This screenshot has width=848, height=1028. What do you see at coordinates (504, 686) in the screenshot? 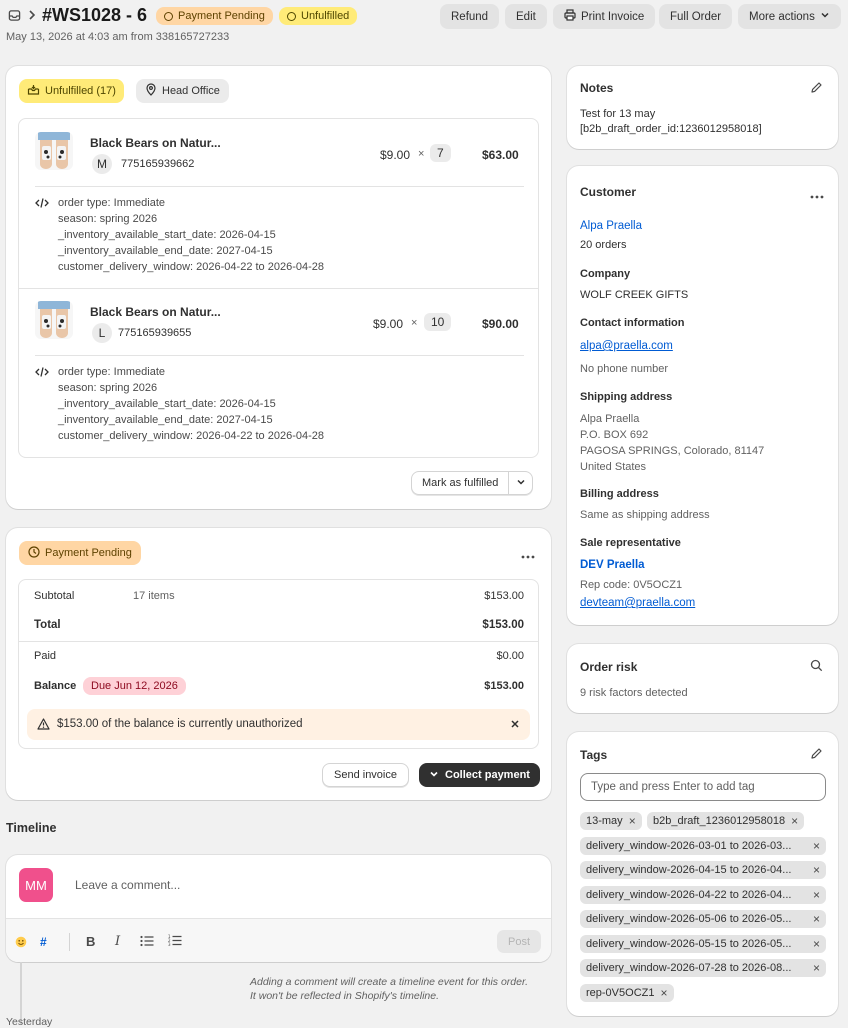
I see `balance-value: $153.00` at bounding box center [504, 686].